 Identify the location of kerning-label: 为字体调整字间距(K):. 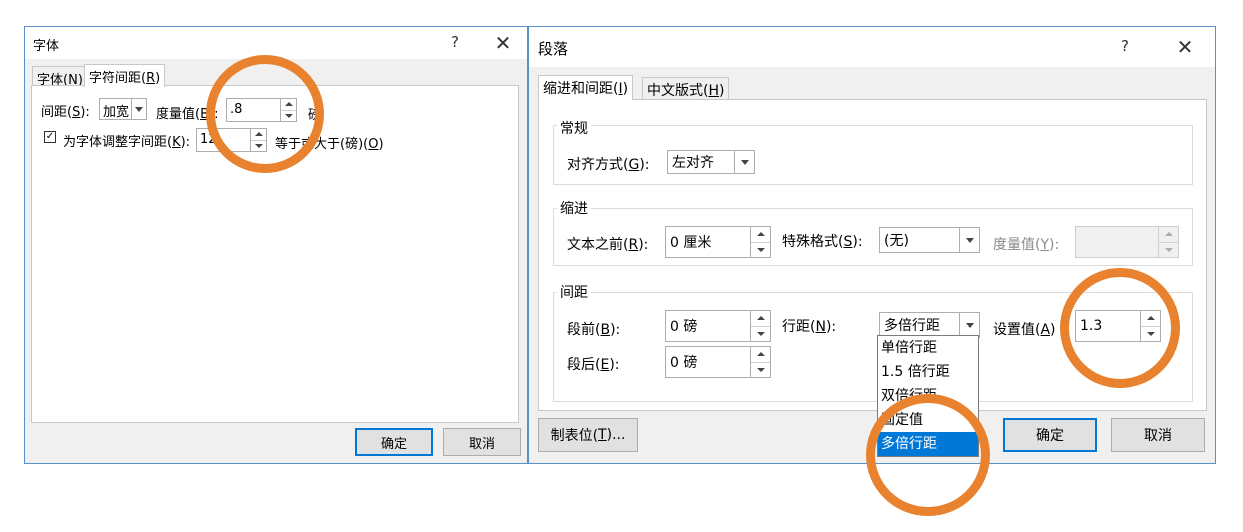
(127, 142).